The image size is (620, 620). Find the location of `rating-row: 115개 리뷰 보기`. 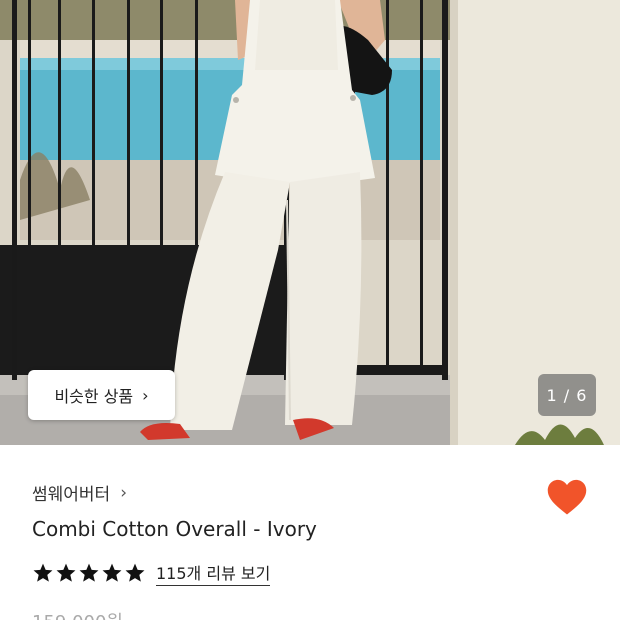

rating-row: 115개 리뷰 보기 is located at coordinates (151, 573).